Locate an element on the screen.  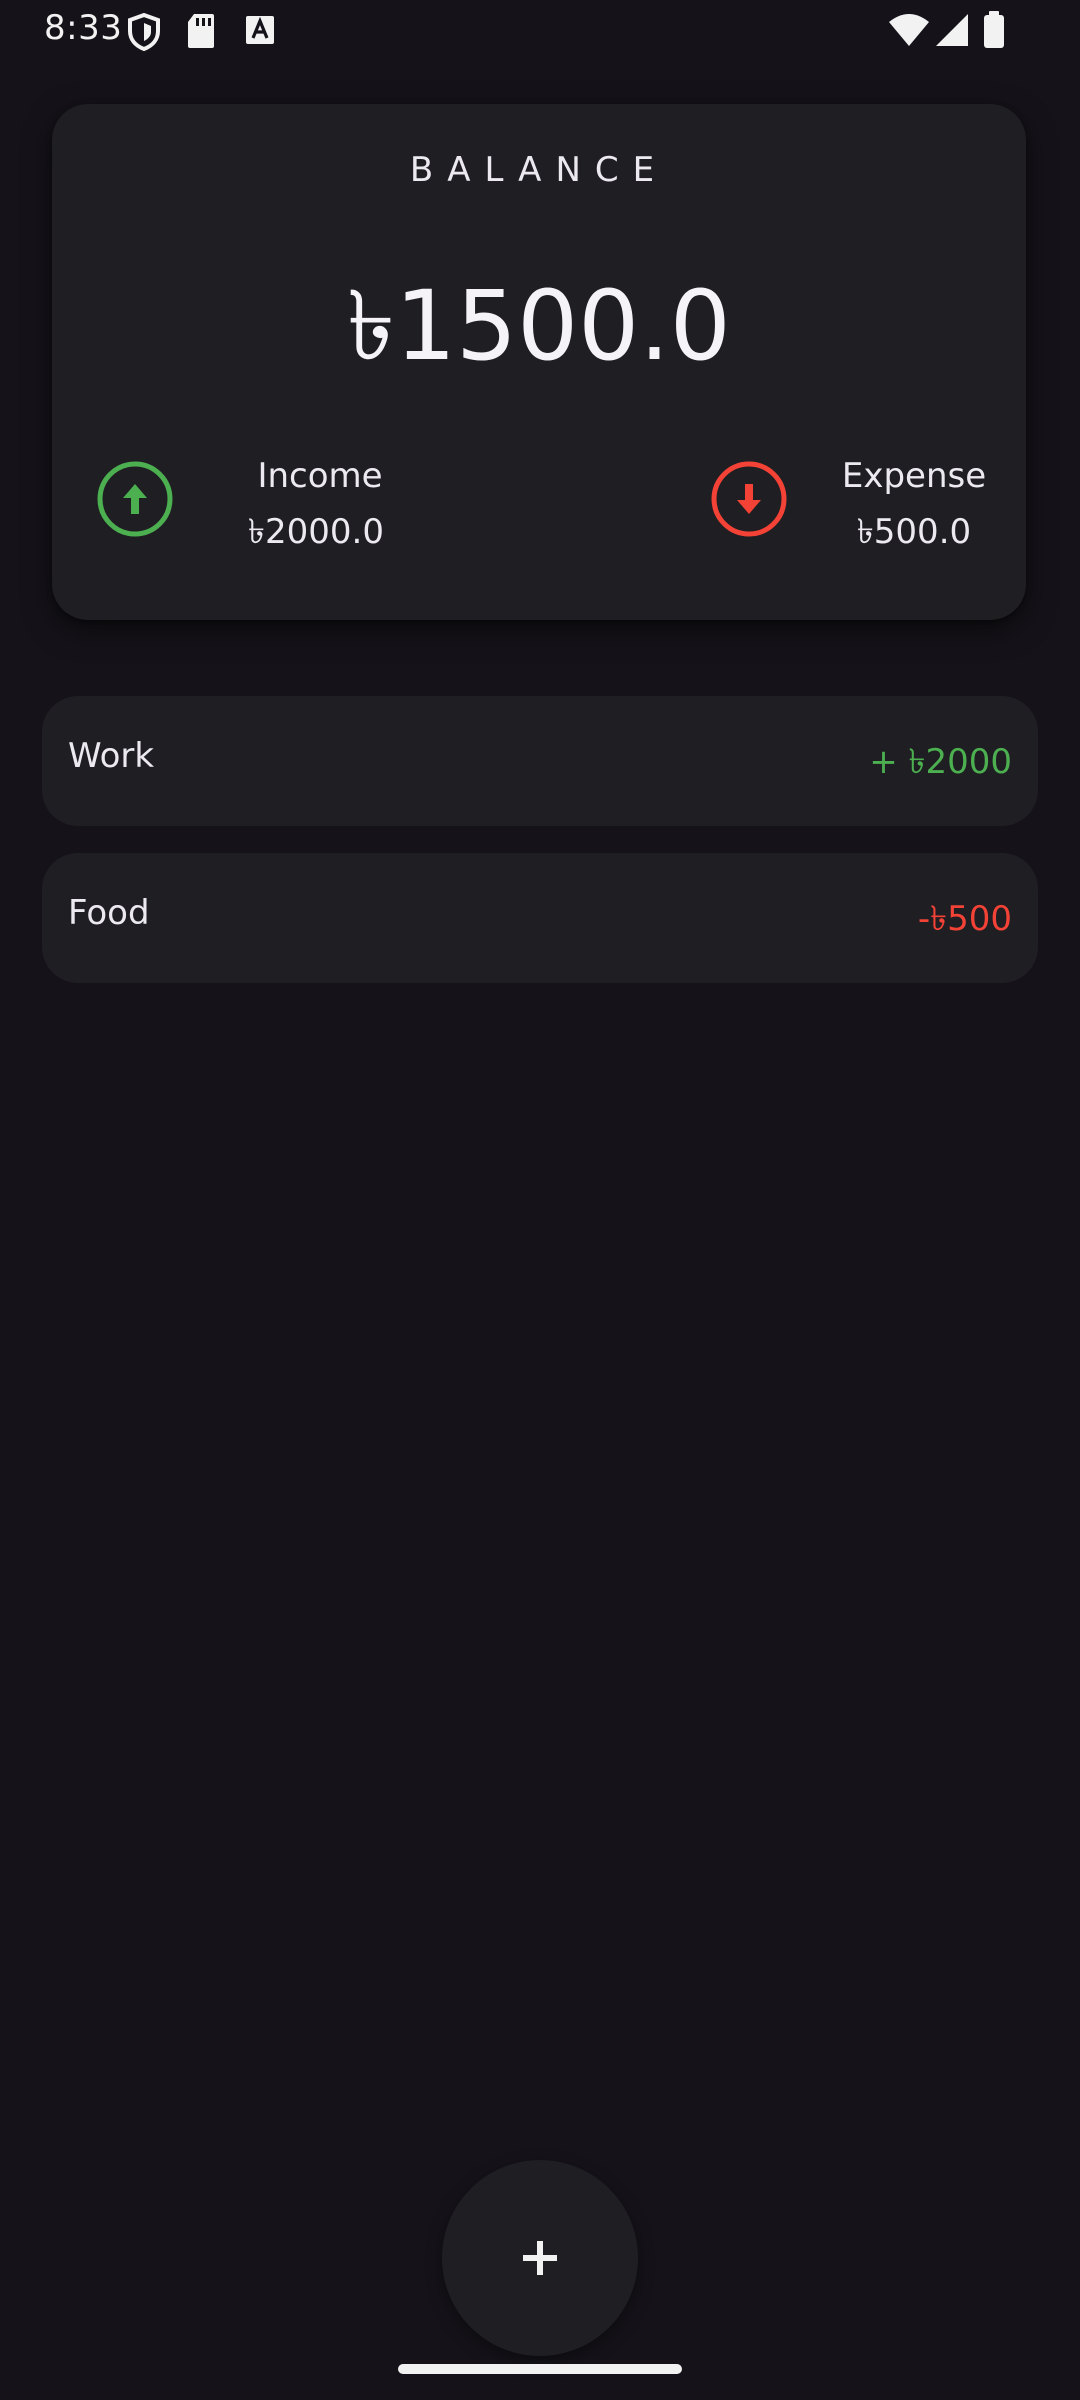
transaction-item-work: Work + ৳2000 is located at coordinates (540, 761).